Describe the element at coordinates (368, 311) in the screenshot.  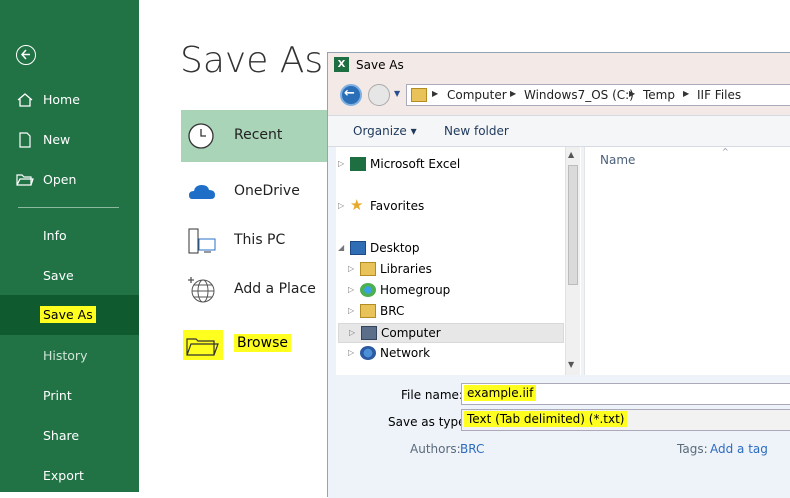
I see `user-folder-icon` at that location.